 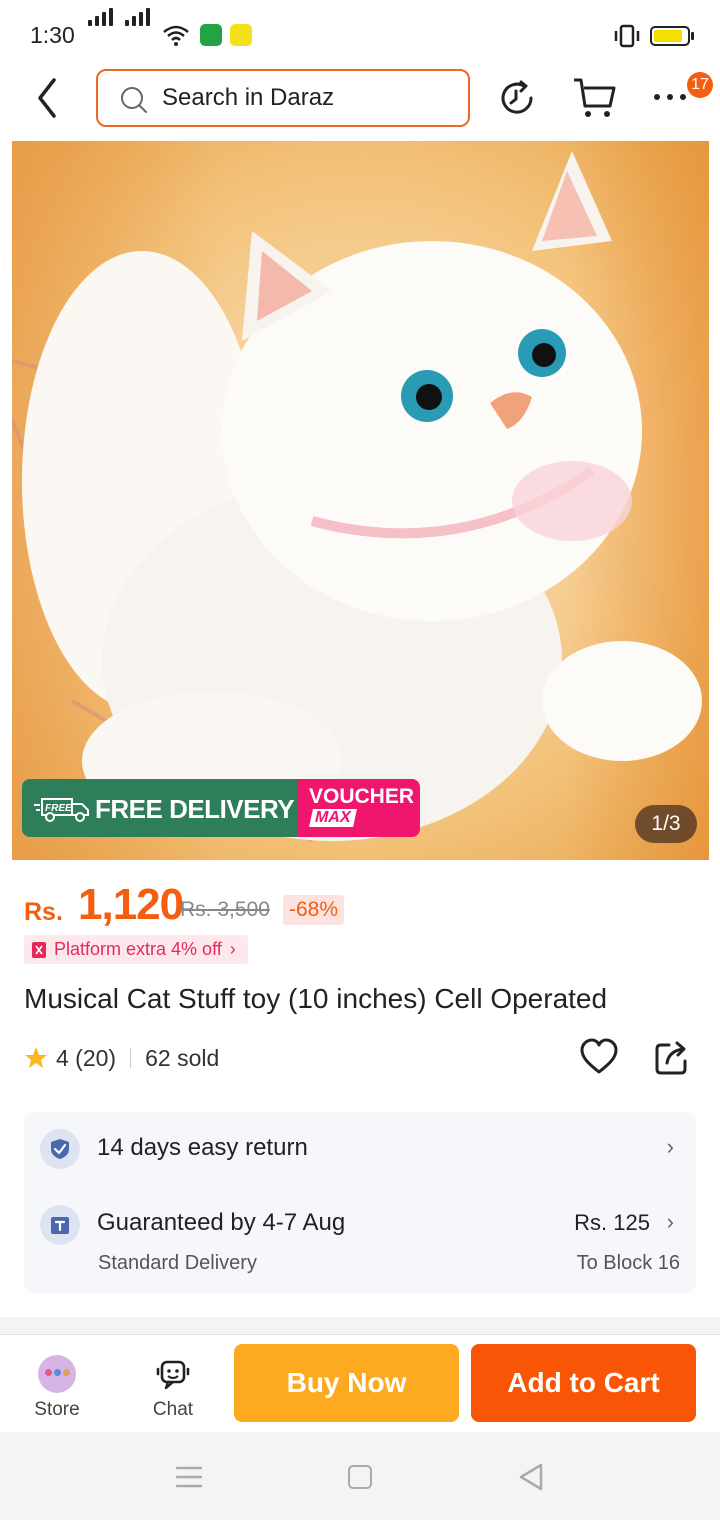 I want to click on image-counter: 1/3, so click(x=666, y=824).